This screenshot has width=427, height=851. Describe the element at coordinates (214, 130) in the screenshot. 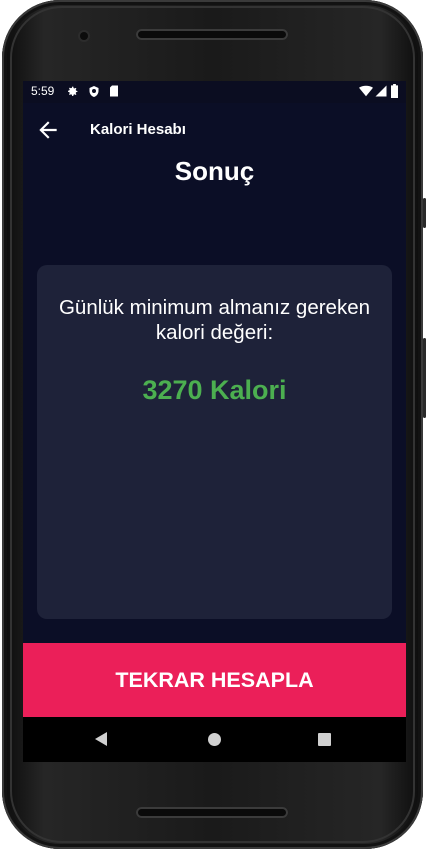

I see `app-bar: Kalori Hesabı` at that location.